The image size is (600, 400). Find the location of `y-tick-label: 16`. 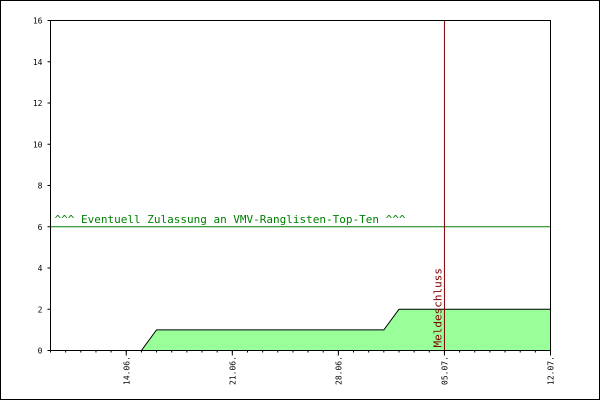

y-tick-label: 16 is located at coordinates (38, 21).